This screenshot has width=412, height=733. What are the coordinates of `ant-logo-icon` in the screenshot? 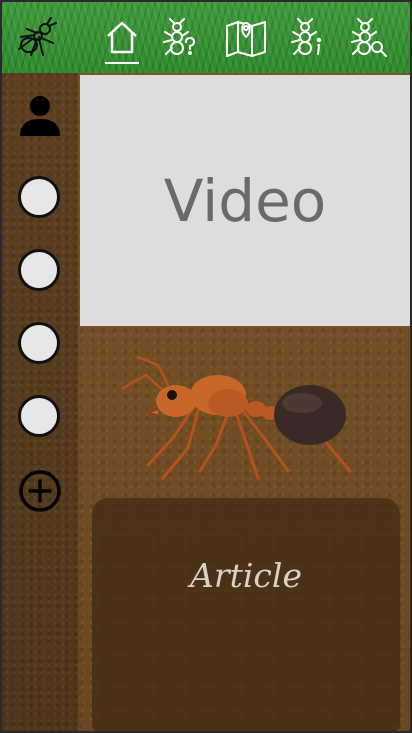 It's located at (36, 38).